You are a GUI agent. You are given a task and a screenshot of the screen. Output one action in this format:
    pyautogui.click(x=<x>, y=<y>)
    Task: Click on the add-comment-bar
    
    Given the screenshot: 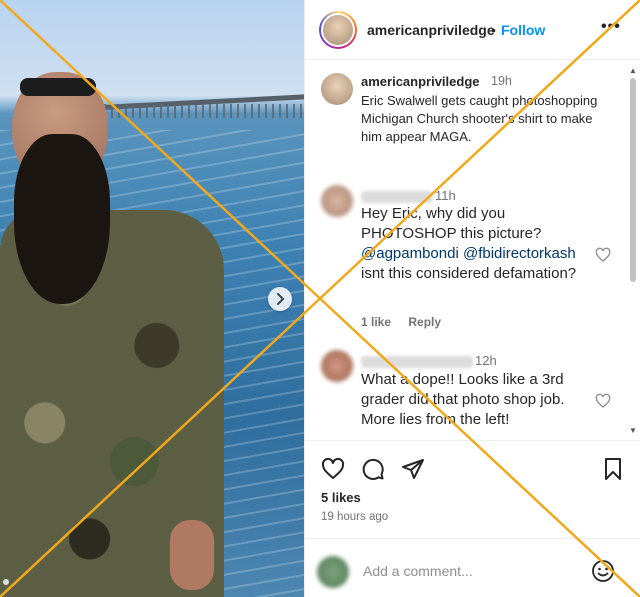 What is the action you would take?
    pyautogui.click(x=472, y=567)
    